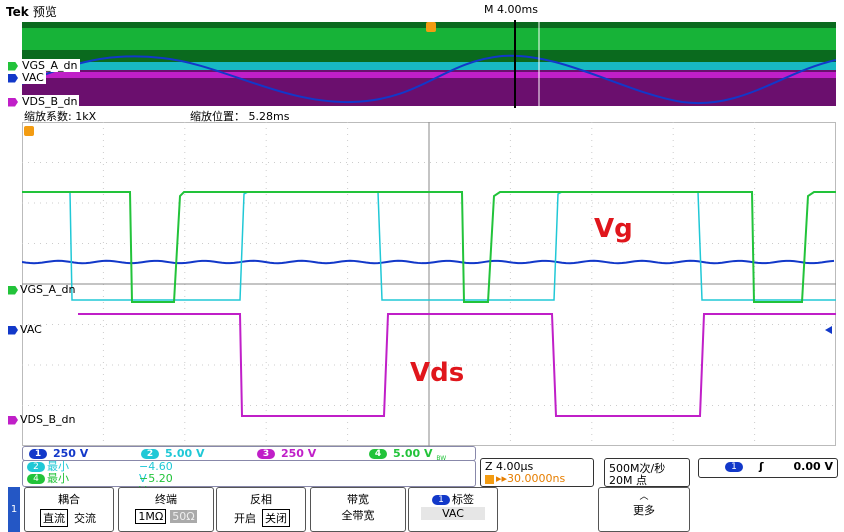  What do you see at coordinates (44, 12) in the screenshot?
I see `acquisition-mode: 预览` at bounding box center [44, 12].